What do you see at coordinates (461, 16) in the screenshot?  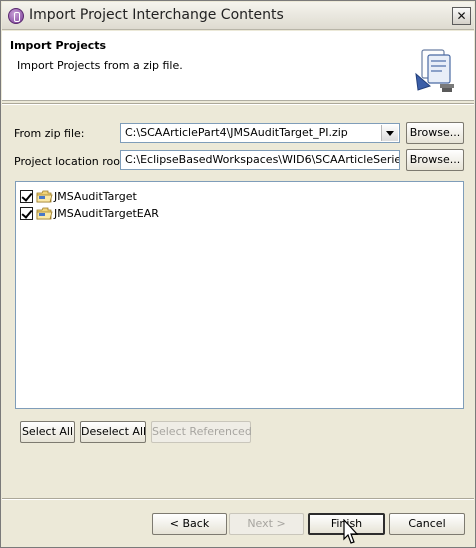 I see `close-button: ✕` at bounding box center [461, 16].